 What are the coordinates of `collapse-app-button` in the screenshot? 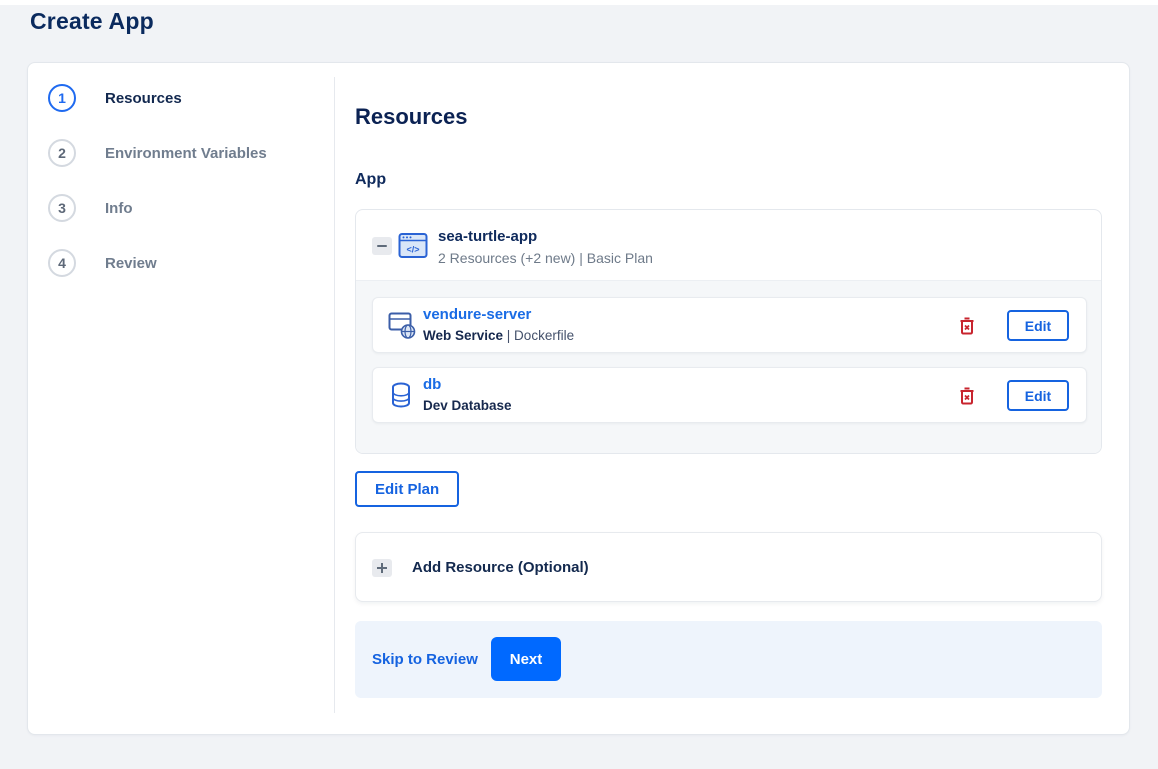 It's located at (382, 246).